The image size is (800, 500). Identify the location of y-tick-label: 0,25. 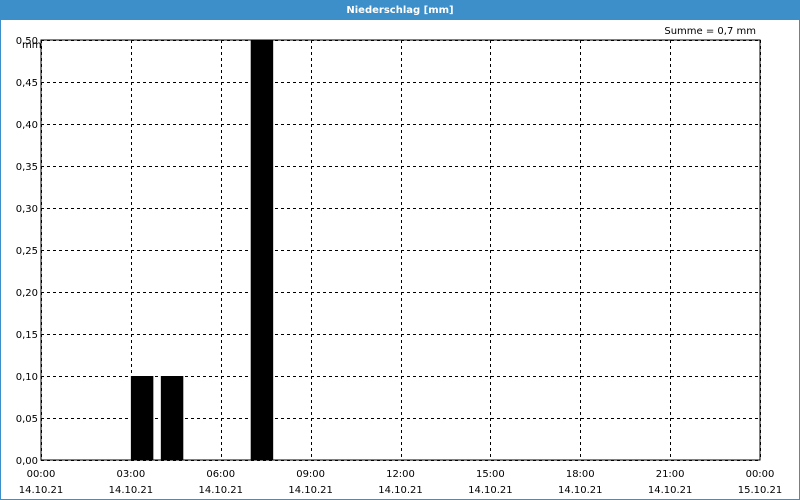
(27, 251).